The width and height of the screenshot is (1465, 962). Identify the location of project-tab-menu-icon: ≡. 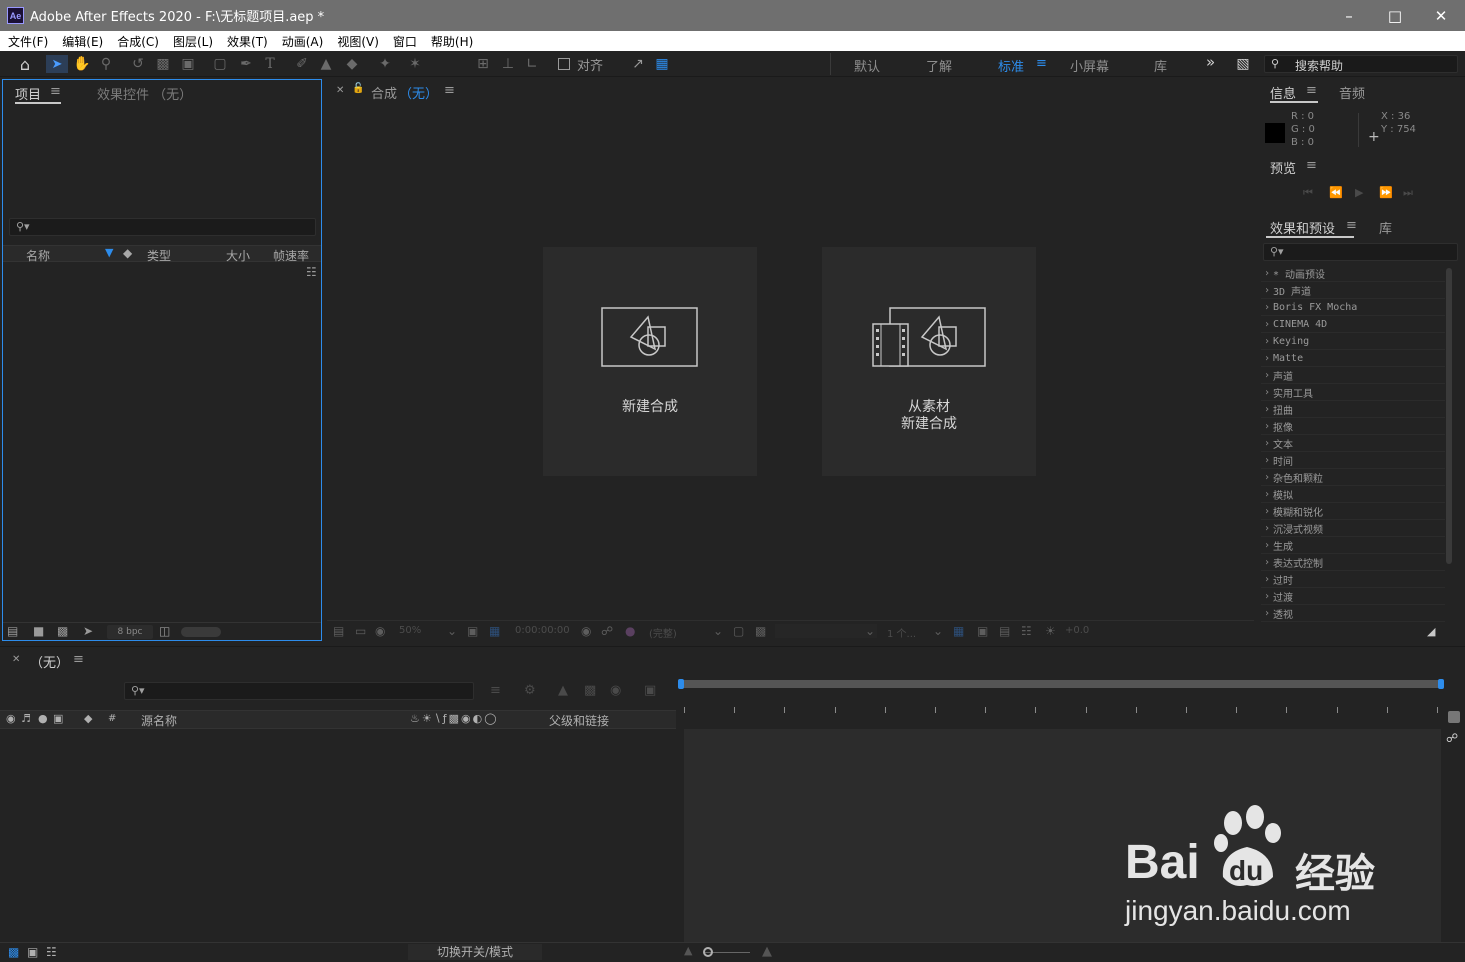
(55, 91).